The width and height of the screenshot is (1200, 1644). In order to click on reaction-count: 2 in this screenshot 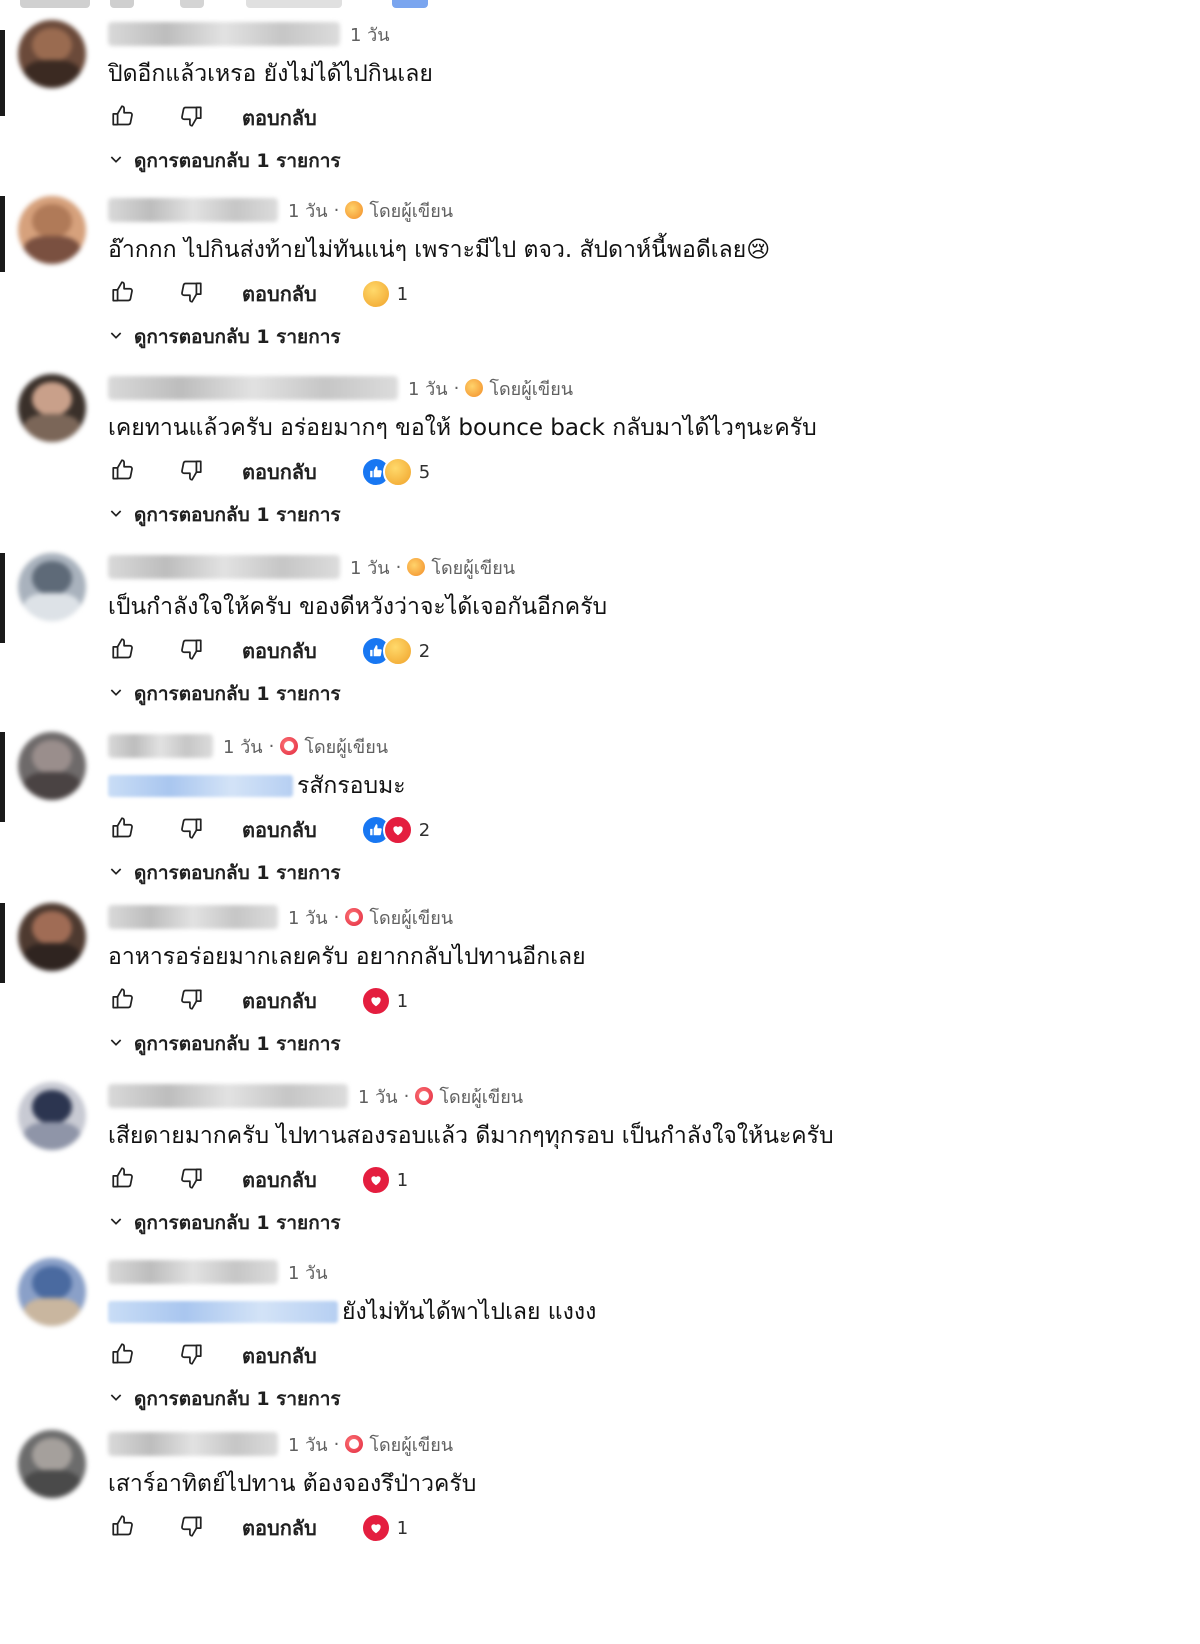, I will do `click(424, 651)`.